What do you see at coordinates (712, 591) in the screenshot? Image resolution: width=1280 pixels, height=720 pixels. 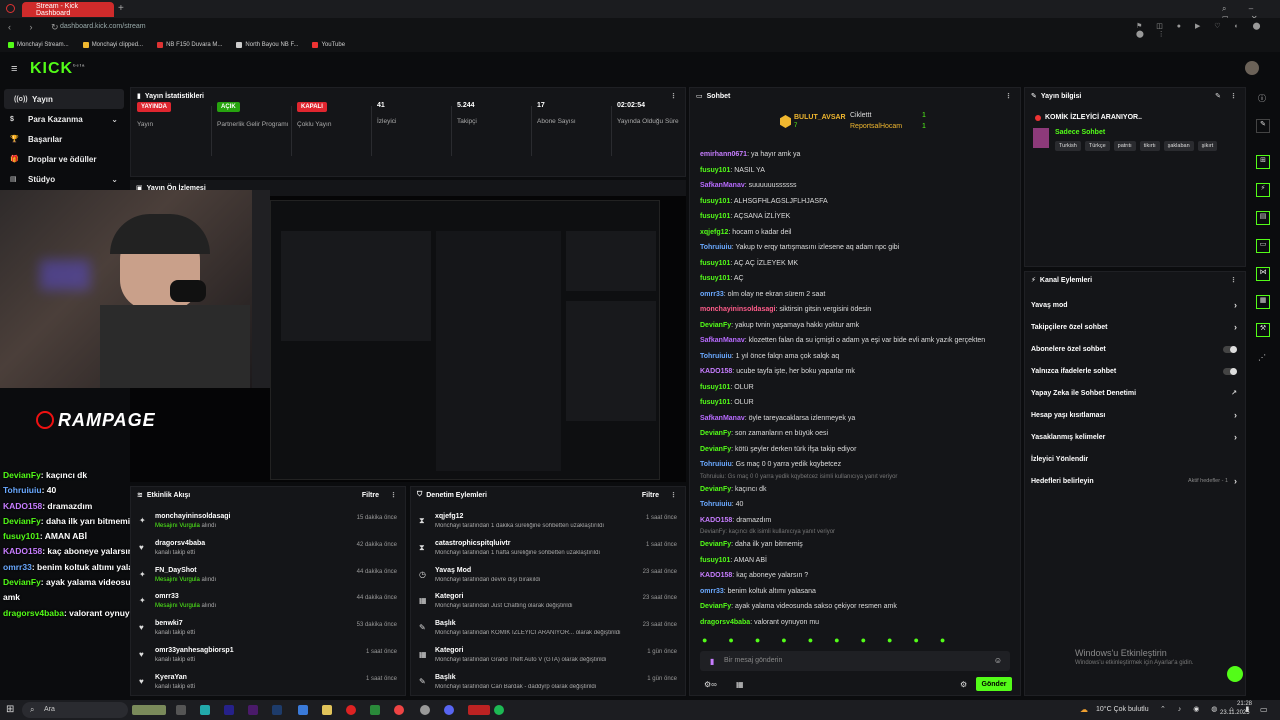 I see `chat-username: omrr33` at bounding box center [712, 591].